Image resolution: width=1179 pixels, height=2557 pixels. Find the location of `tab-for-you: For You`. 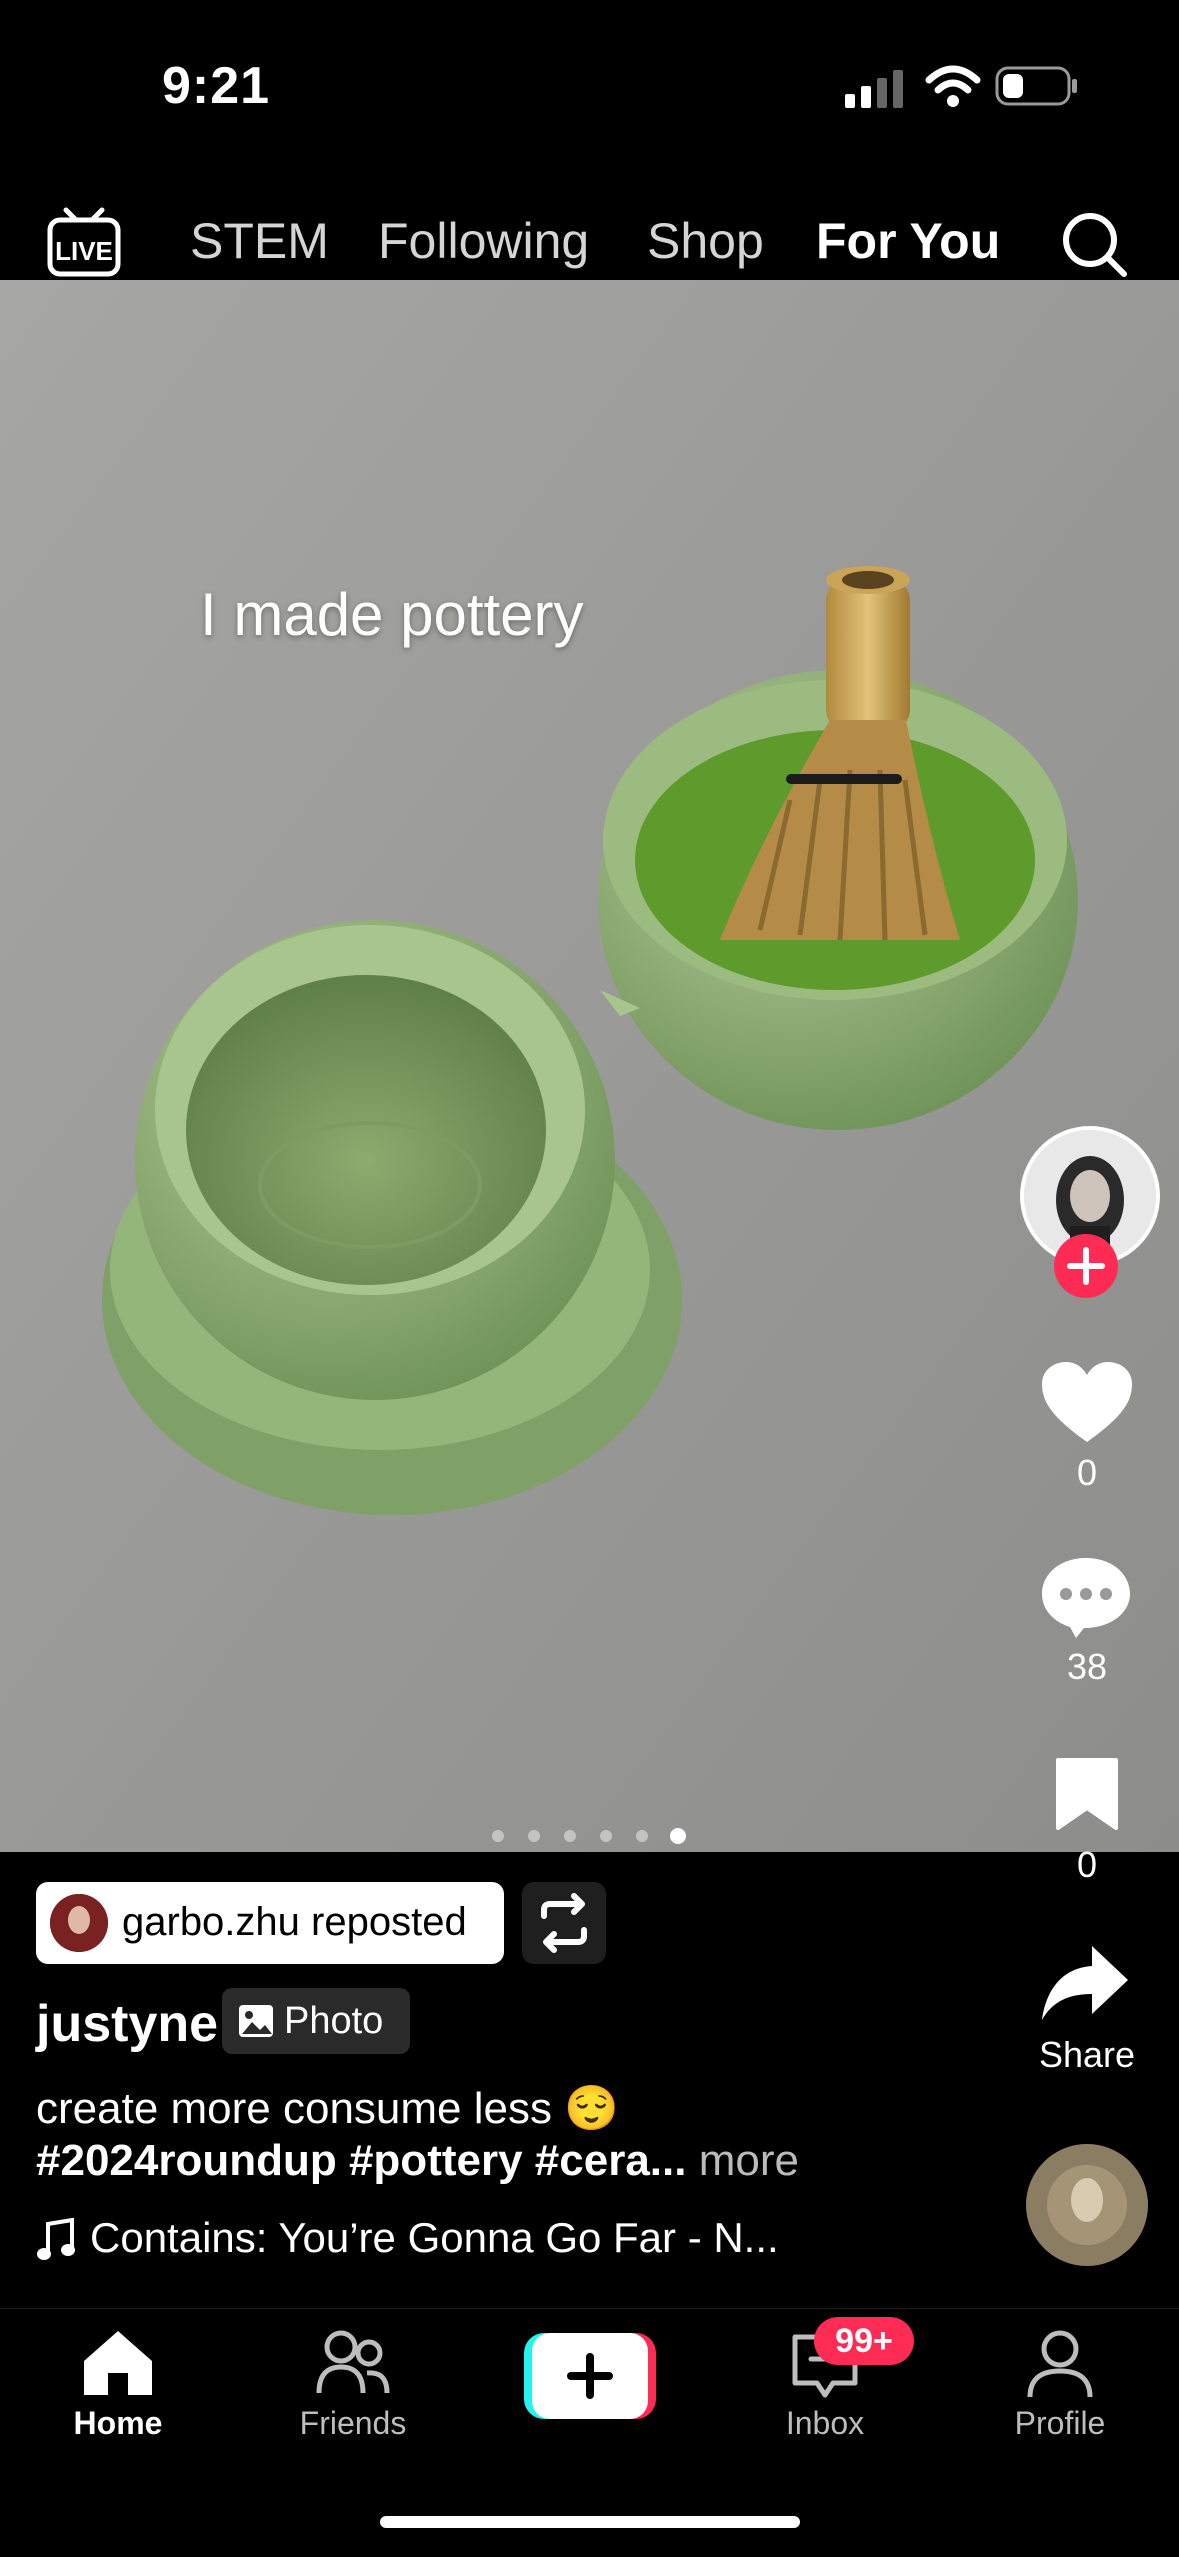

tab-for-you: For You is located at coordinates (908, 241).